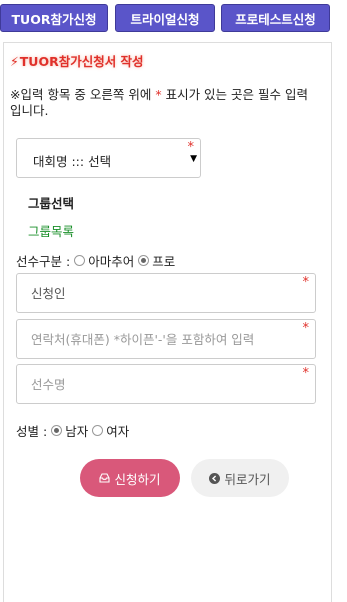  I want to click on gender-female-label: 여자, so click(118, 431).